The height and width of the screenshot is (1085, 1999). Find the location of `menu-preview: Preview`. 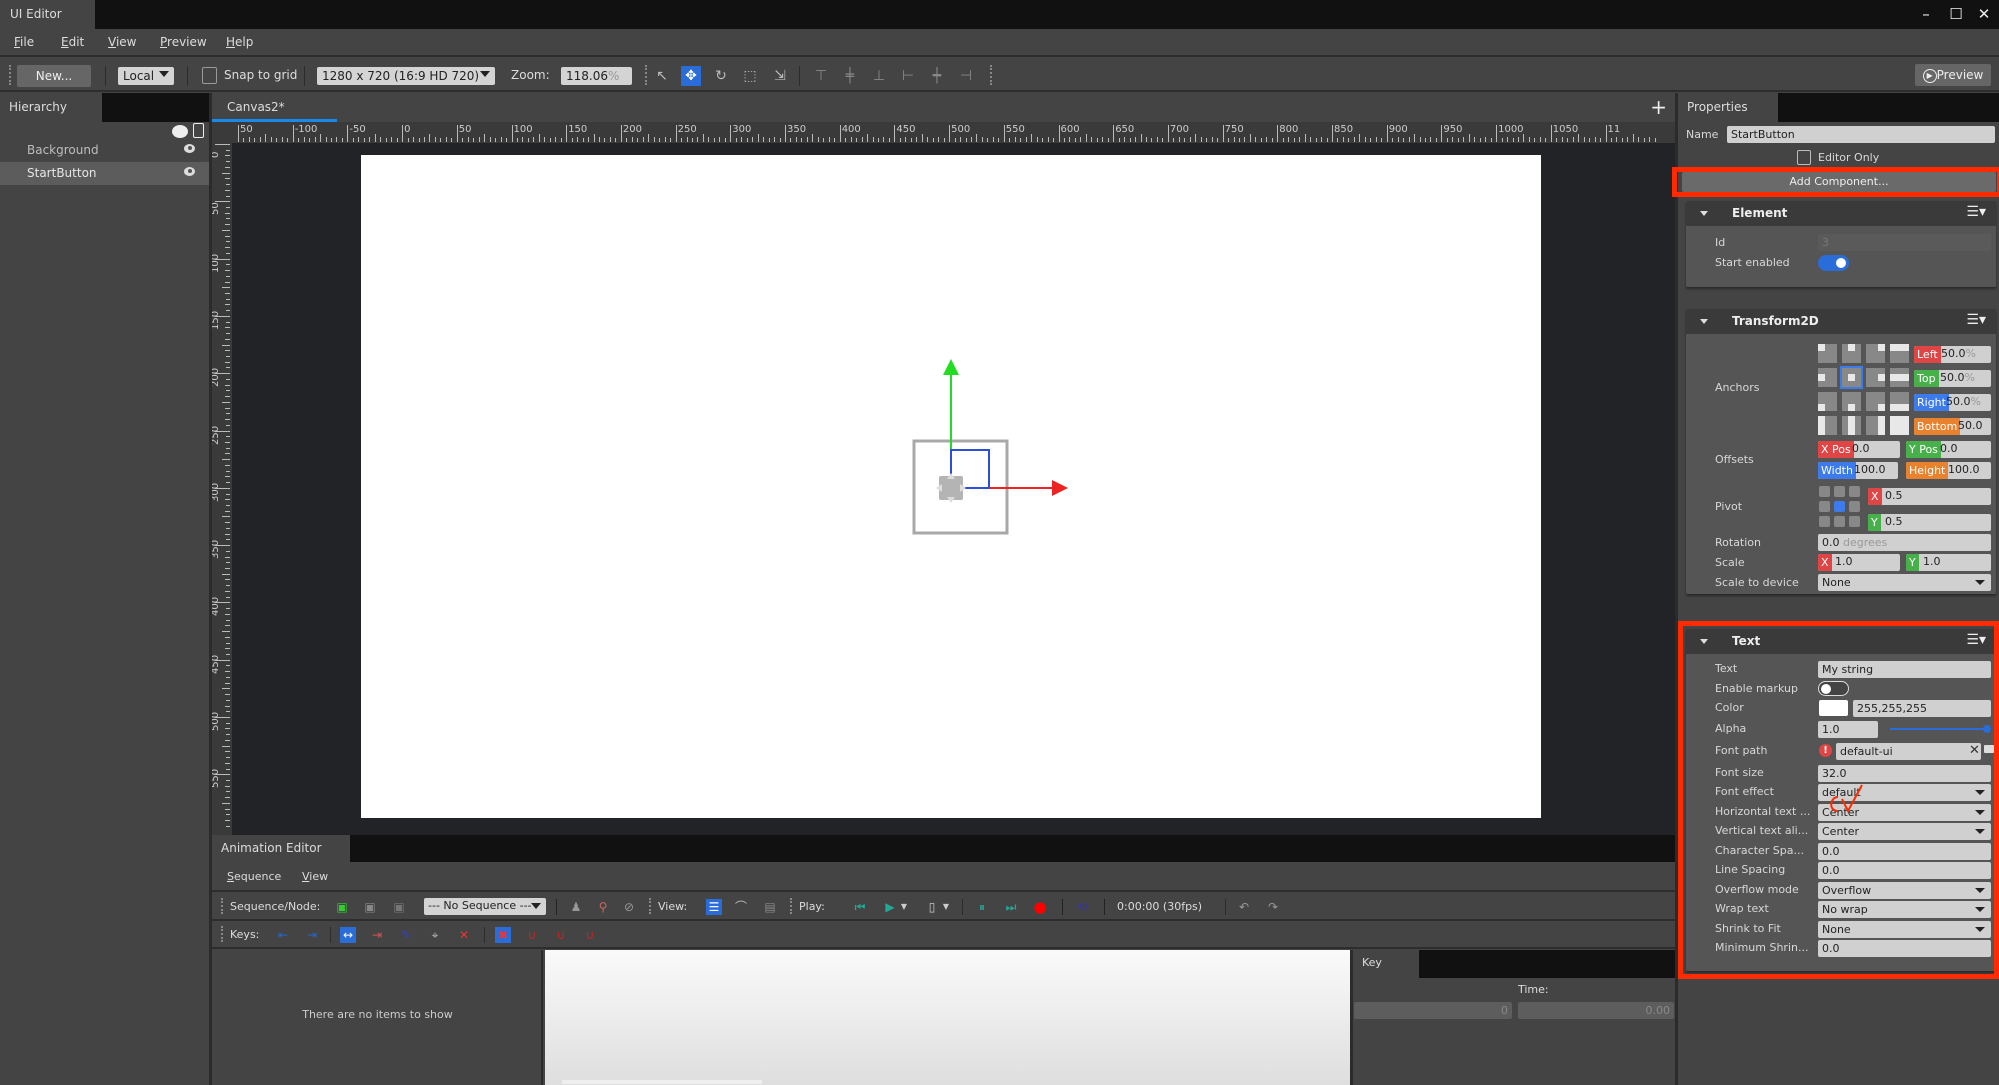

menu-preview: Preview is located at coordinates (183, 42).